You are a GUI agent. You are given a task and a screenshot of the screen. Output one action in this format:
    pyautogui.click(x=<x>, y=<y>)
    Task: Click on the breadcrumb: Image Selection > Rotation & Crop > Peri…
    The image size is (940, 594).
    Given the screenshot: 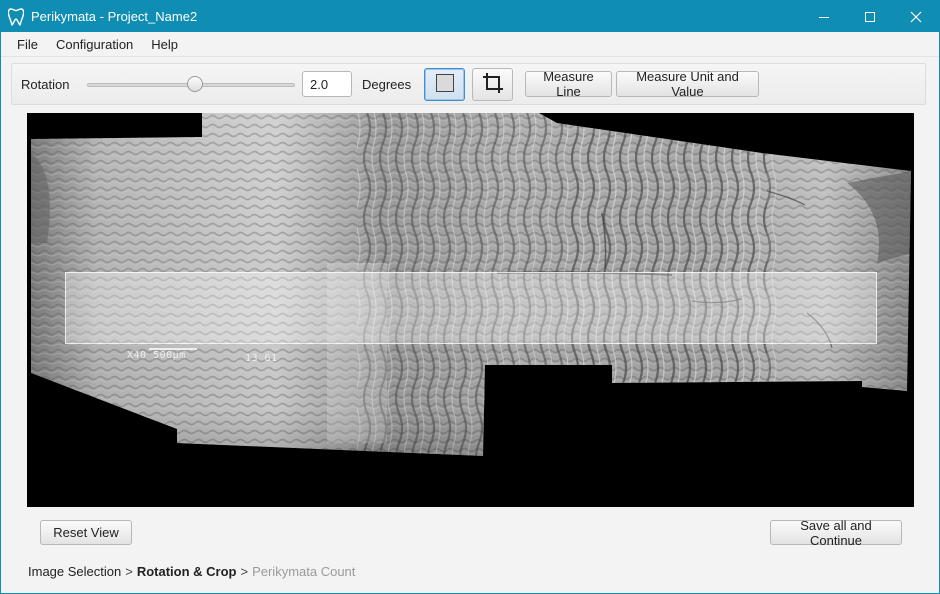 What is the action you would take?
    pyautogui.click(x=191, y=571)
    